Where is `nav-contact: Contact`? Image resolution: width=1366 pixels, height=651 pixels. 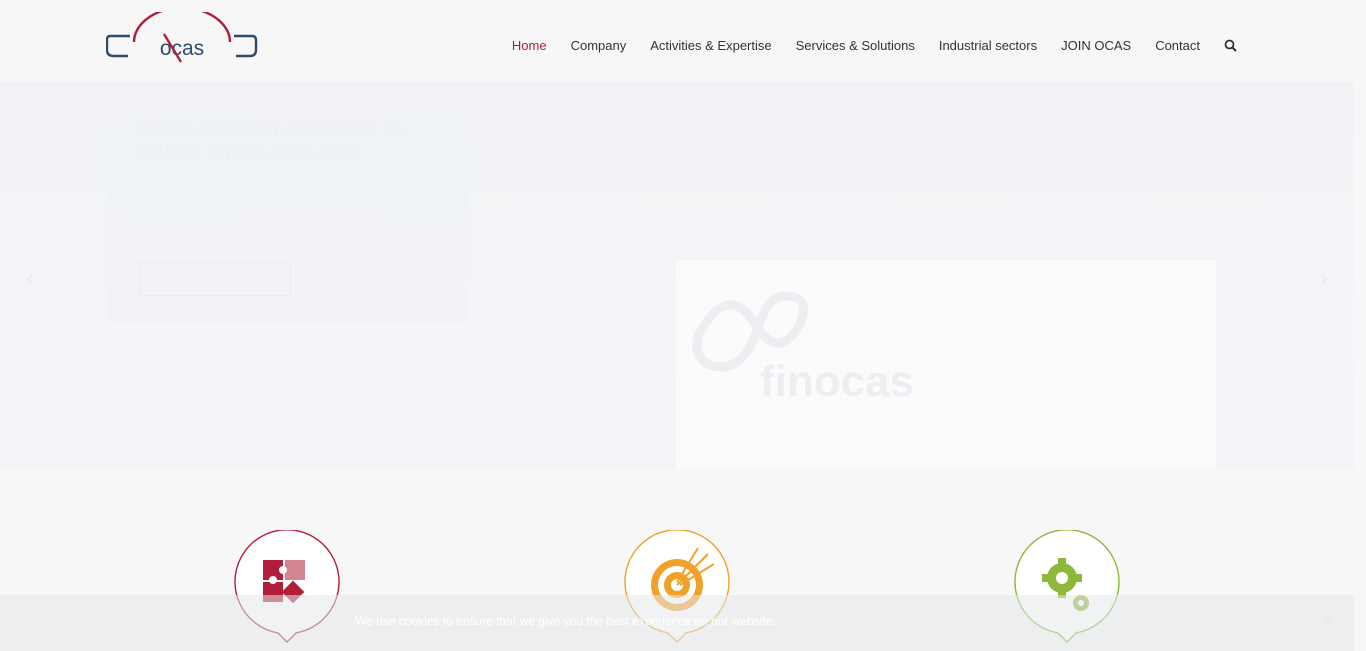 nav-contact: Contact is located at coordinates (1177, 46).